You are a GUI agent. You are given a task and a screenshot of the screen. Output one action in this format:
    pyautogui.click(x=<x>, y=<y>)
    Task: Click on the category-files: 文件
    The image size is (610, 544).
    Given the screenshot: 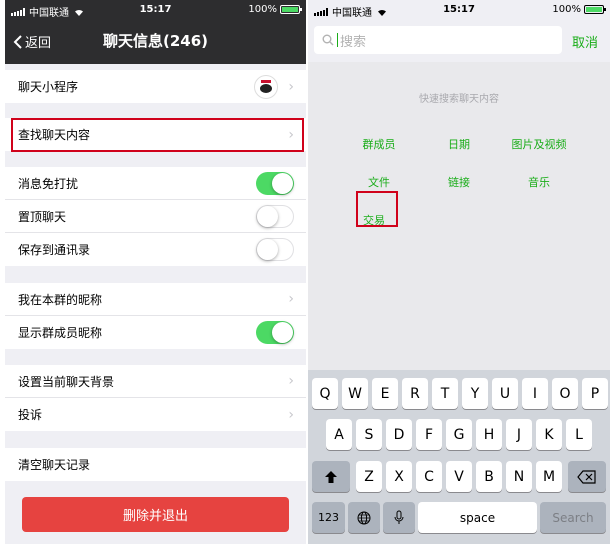 What is the action you would take?
    pyautogui.click(x=379, y=182)
    